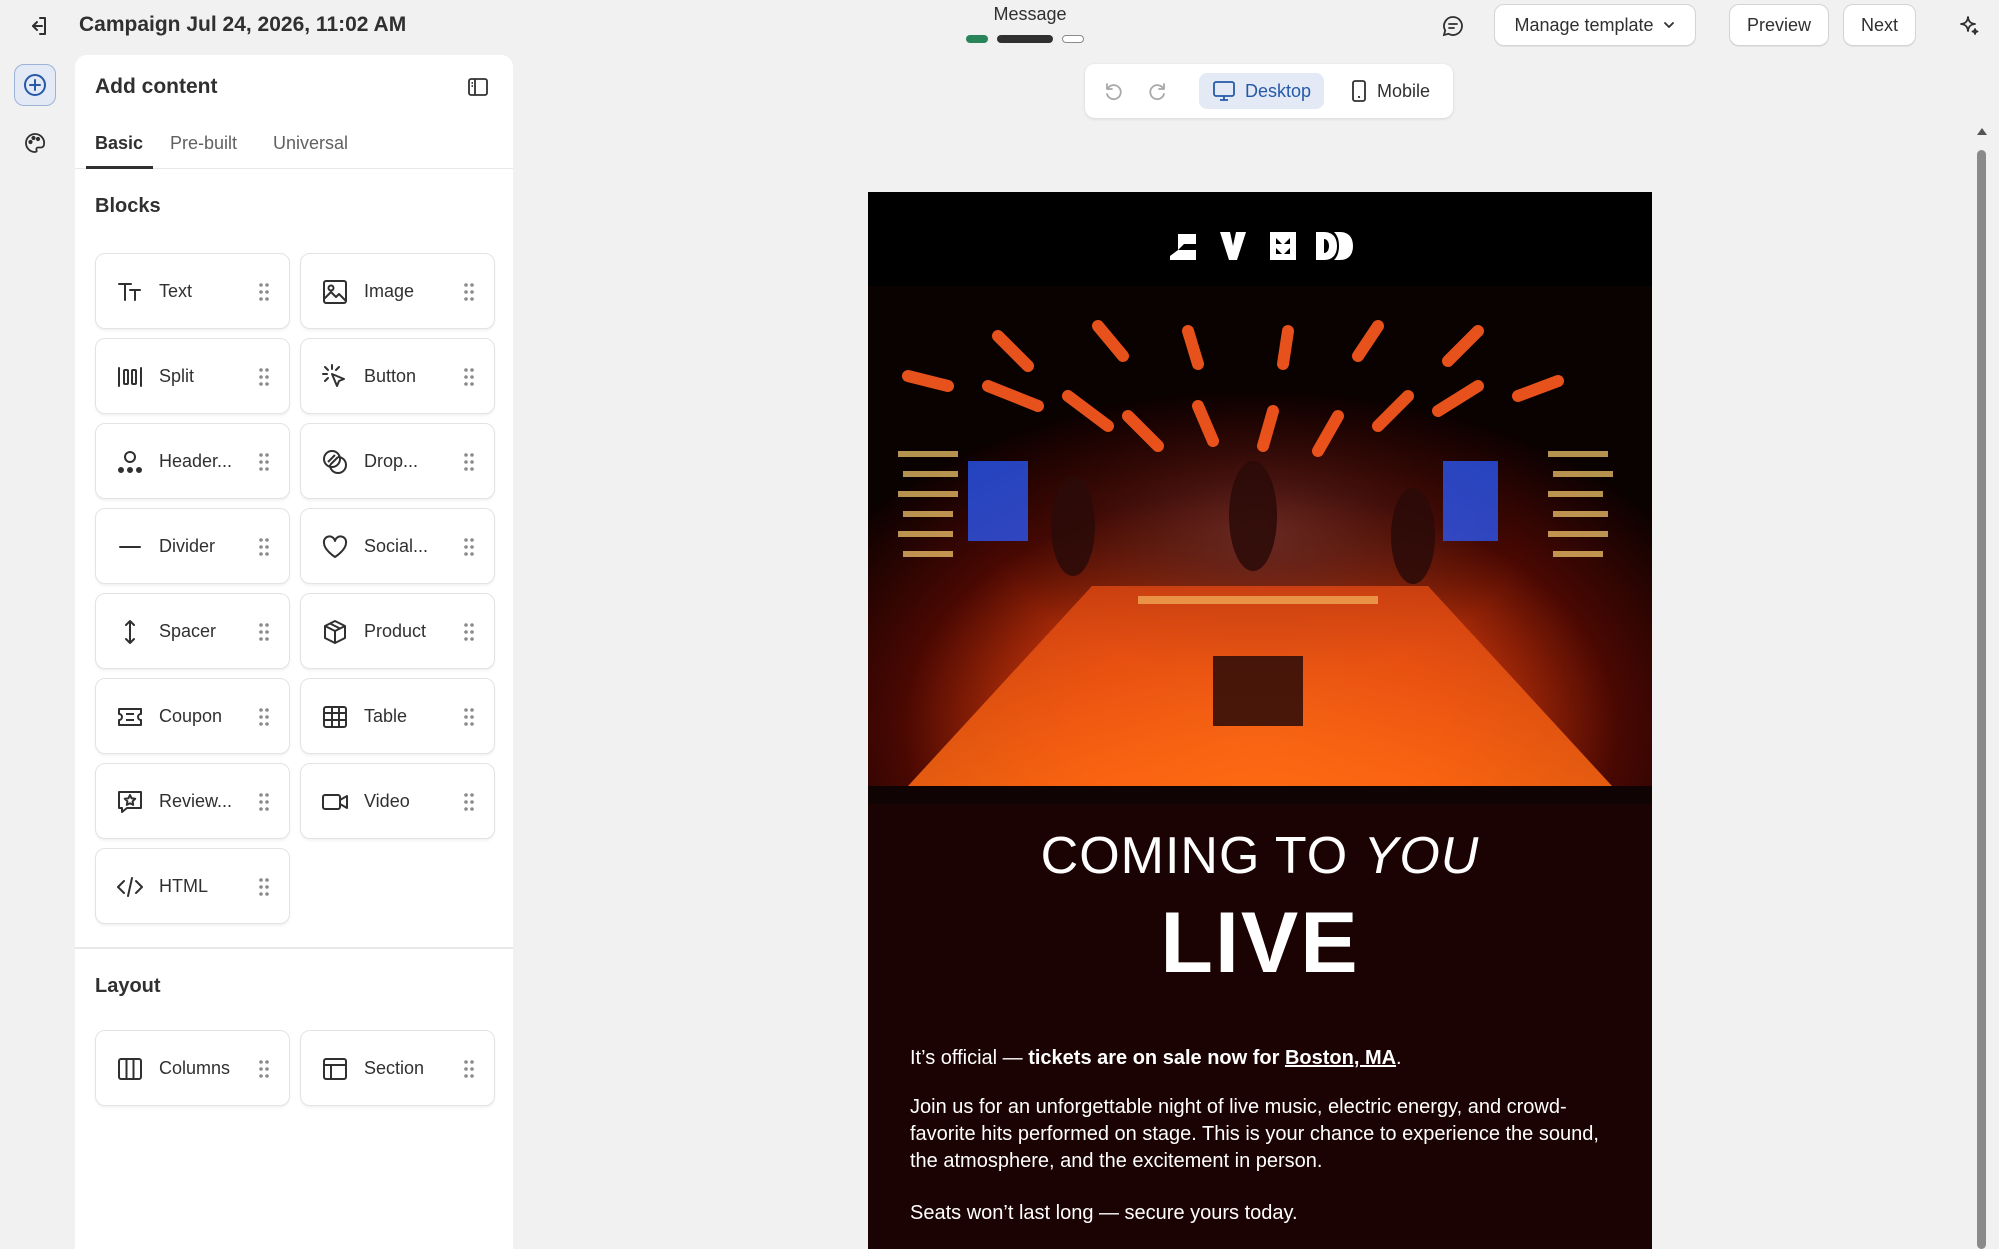 This screenshot has width=1999, height=1249. I want to click on block-divider: Divider, so click(192, 546).